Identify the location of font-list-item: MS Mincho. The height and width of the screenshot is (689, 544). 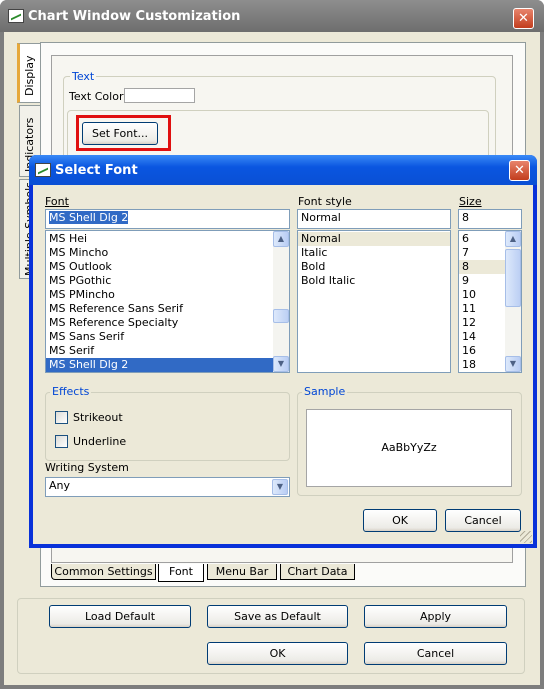
(167, 253).